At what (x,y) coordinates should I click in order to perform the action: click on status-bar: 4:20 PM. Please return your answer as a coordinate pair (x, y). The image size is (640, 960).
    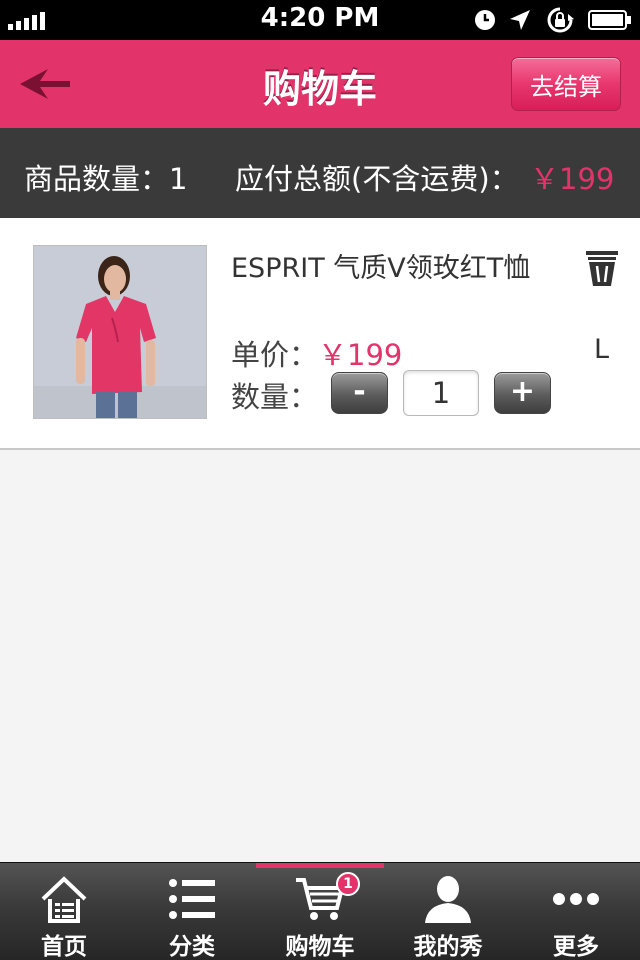
    Looking at the image, I should click on (320, 20).